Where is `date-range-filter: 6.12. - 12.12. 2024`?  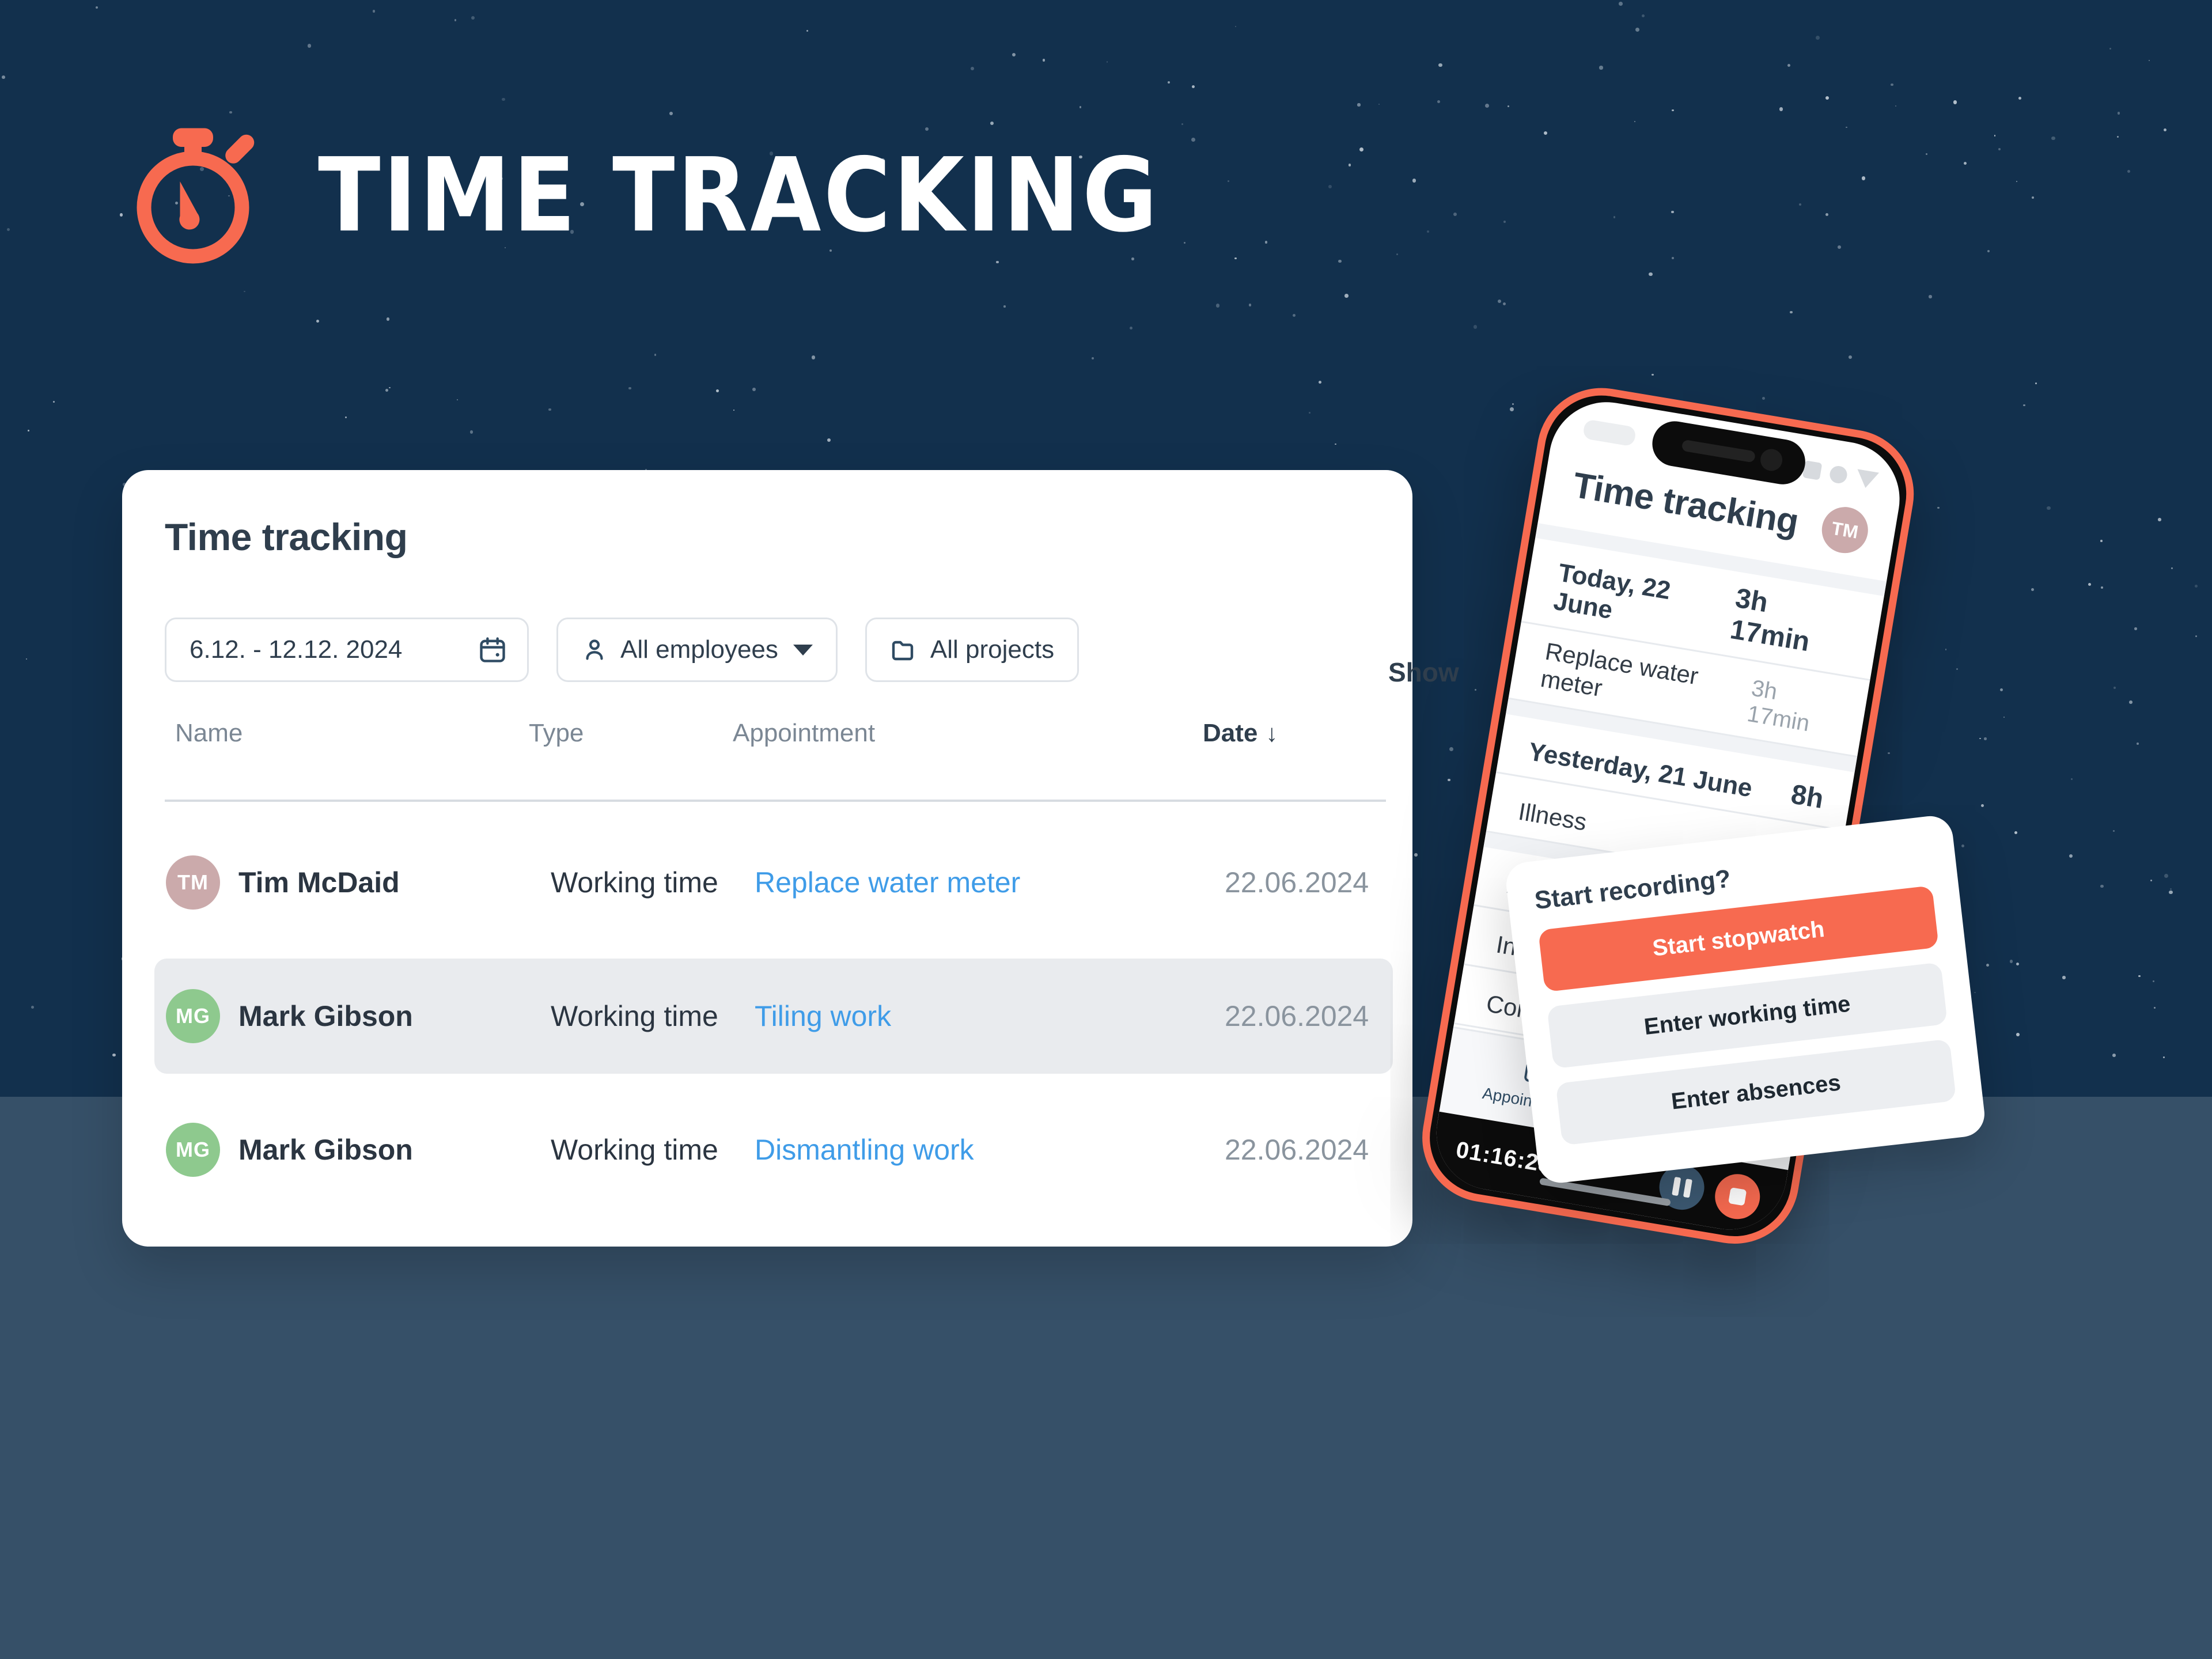
date-range-filter: 6.12. - 12.12. 2024 is located at coordinates (347, 650).